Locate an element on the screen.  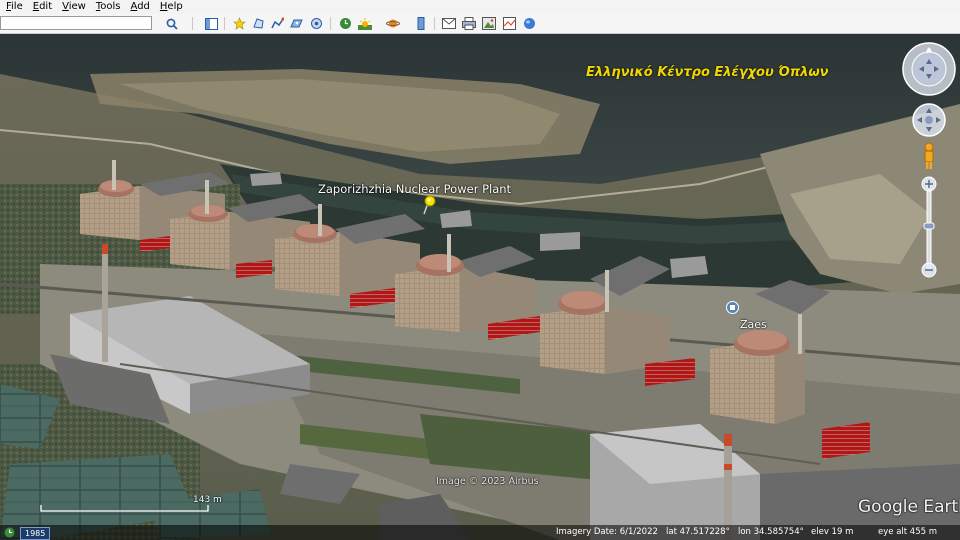
scale-bar is located at coordinates (124, 508).